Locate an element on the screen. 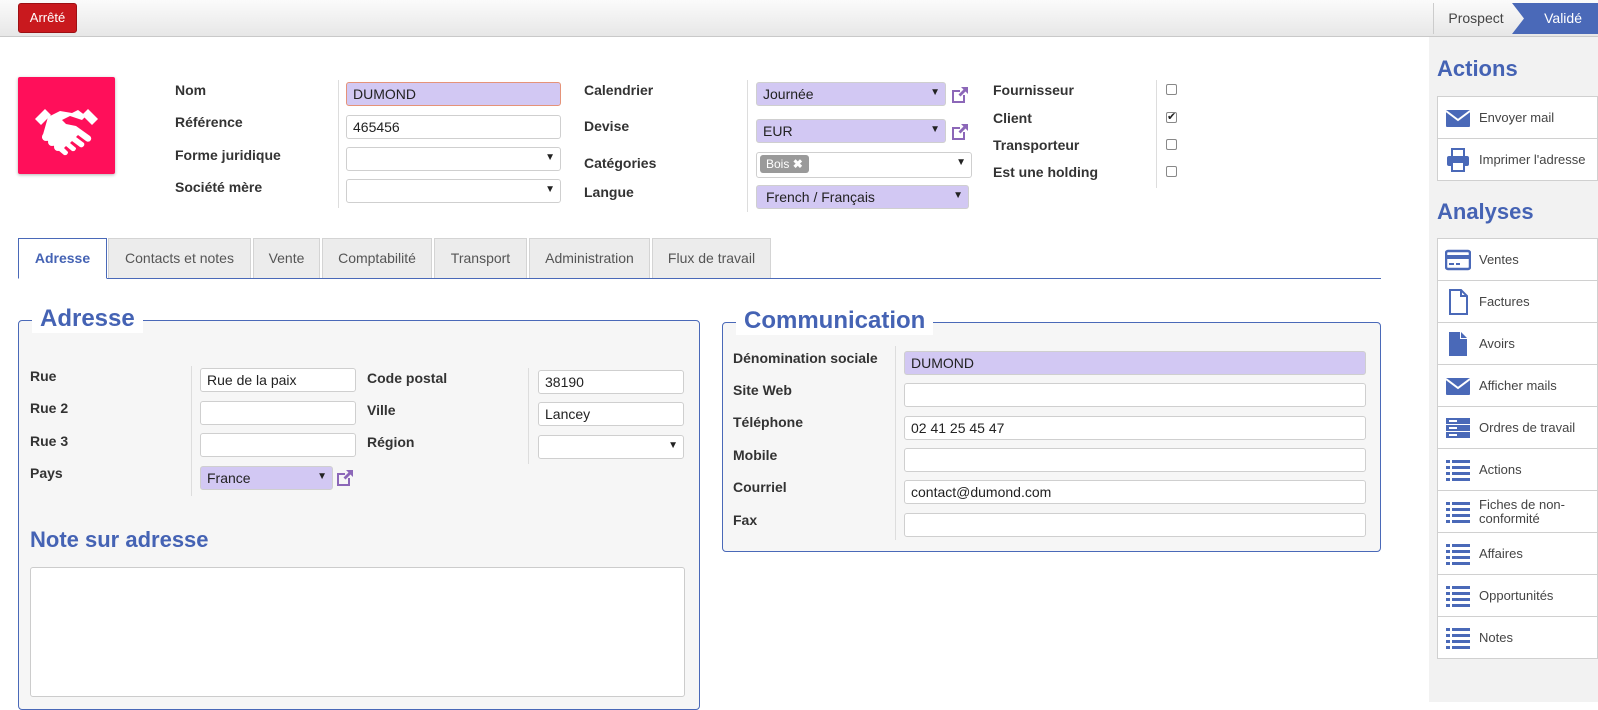 The image size is (1598, 710). status-step-validated: Validé is located at coordinates (1555, 18).